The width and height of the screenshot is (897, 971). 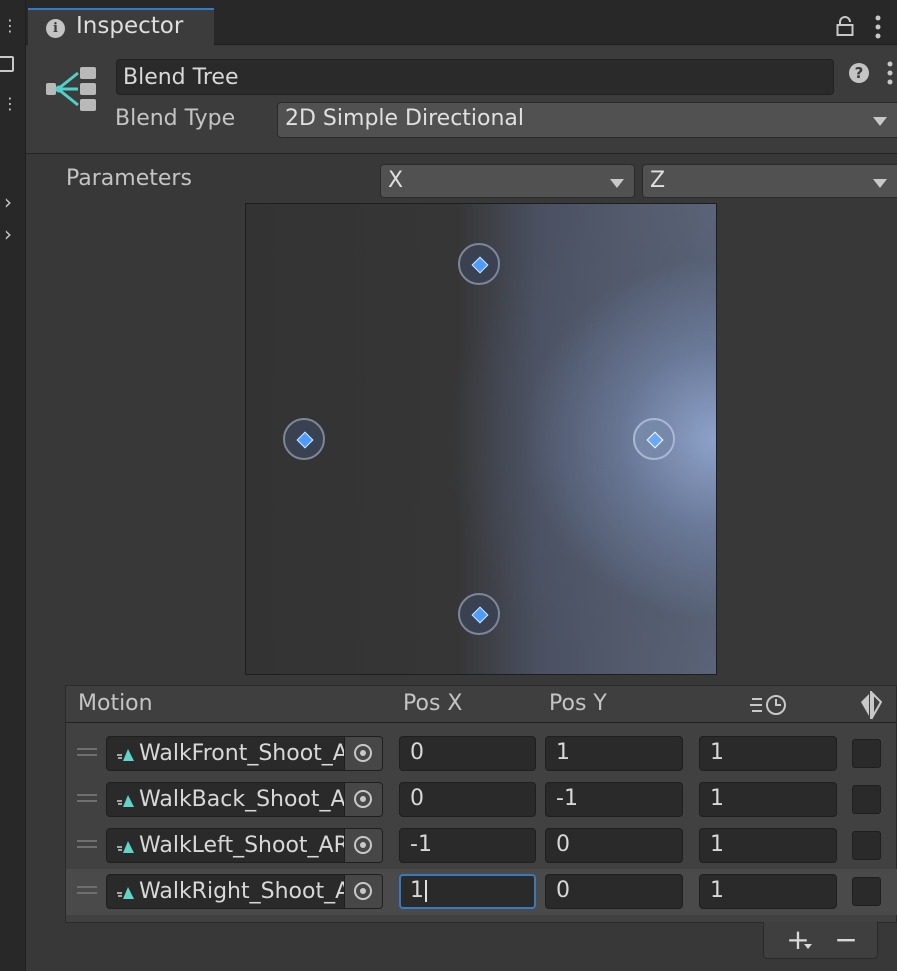 I want to click on motion-name: WalkLeft_Shoot_AR, so click(x=242, y=845).